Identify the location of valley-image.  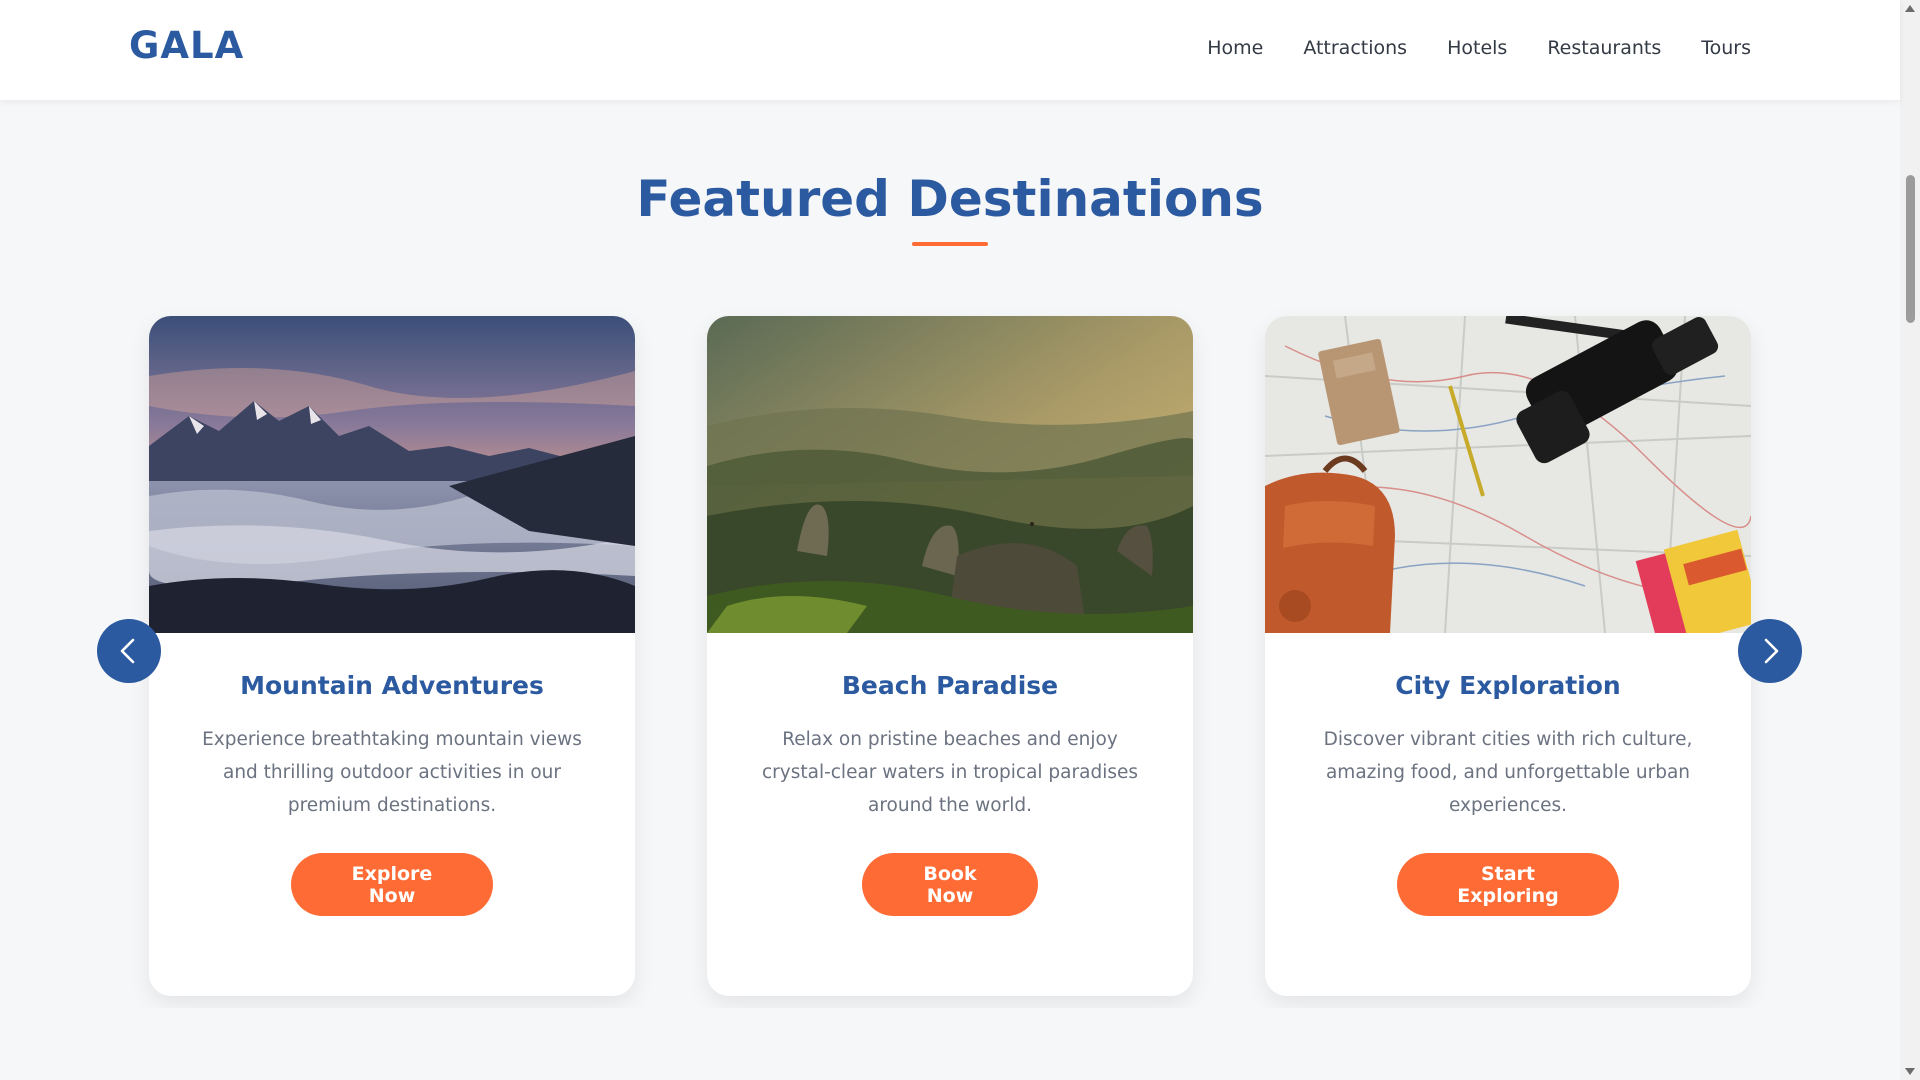
(950, 474).